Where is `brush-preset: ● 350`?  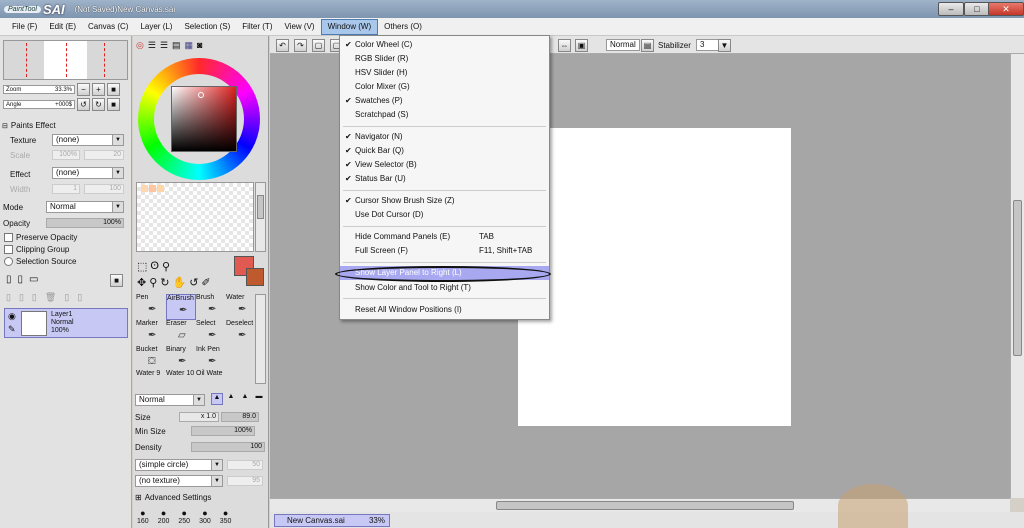
brush-preset: ● 350 is located at coordinates (226, 516).